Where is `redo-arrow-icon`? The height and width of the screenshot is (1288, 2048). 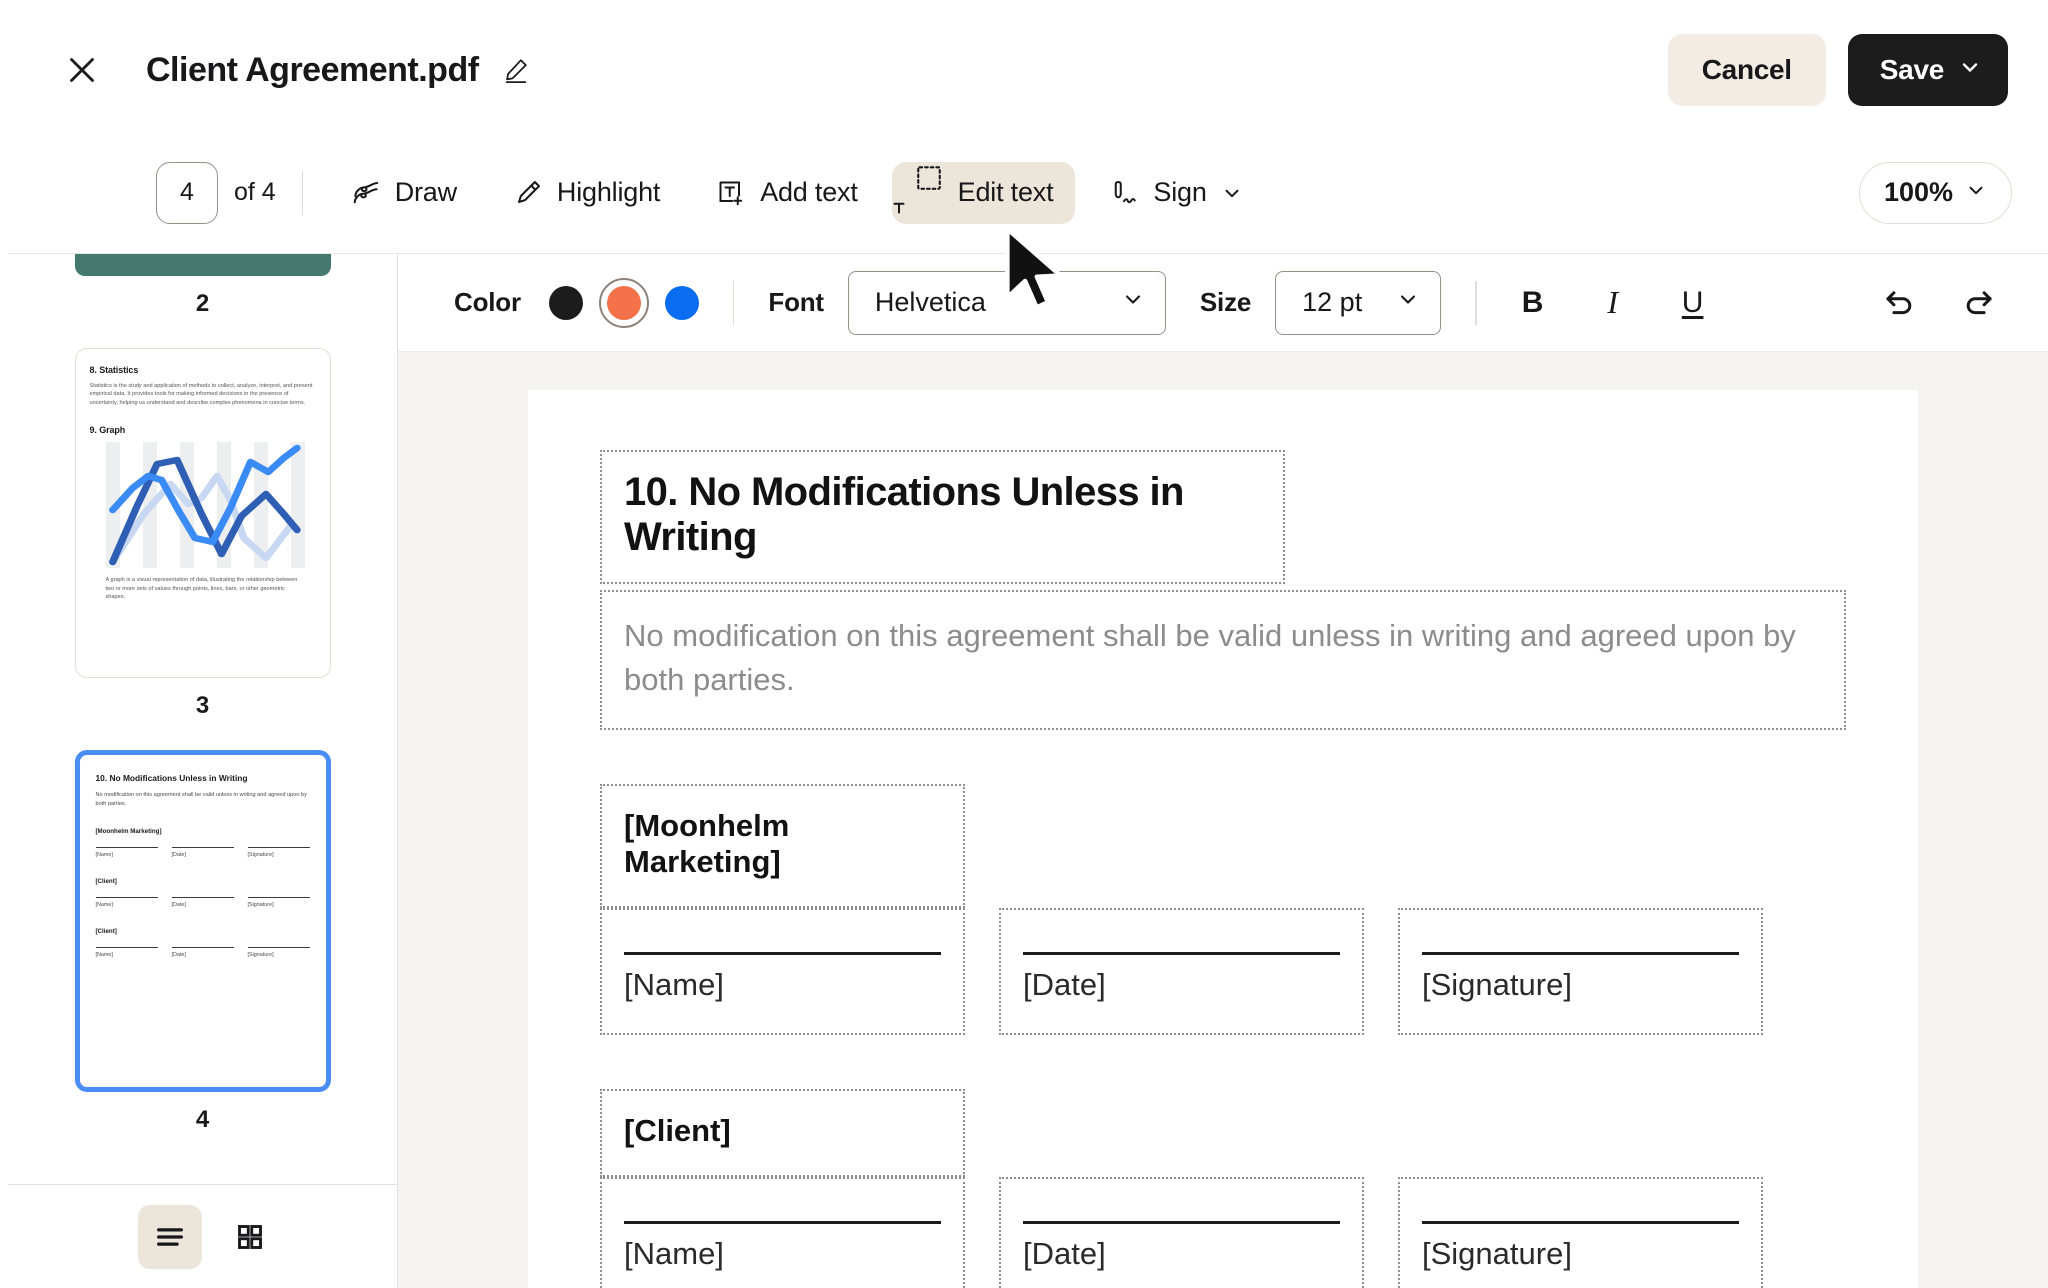 redo-arrow-icon is located at coordinates (1979, 303).